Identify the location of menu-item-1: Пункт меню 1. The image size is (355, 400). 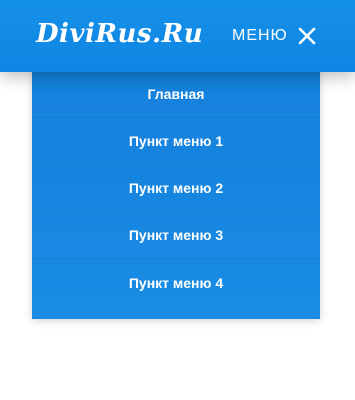
(176, 141).